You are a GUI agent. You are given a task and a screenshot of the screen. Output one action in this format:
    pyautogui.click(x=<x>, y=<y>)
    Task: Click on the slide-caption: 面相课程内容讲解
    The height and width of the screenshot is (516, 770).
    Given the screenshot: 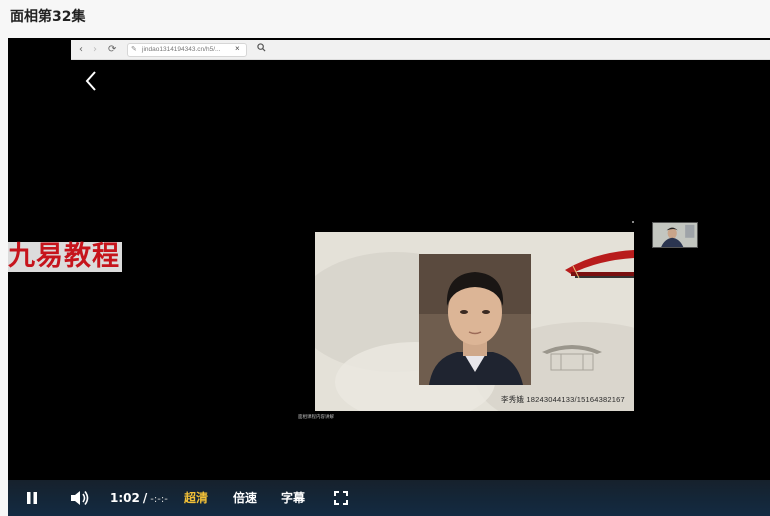 What is the action you would take?
    pyautogui.click(x=316, y=416)
    